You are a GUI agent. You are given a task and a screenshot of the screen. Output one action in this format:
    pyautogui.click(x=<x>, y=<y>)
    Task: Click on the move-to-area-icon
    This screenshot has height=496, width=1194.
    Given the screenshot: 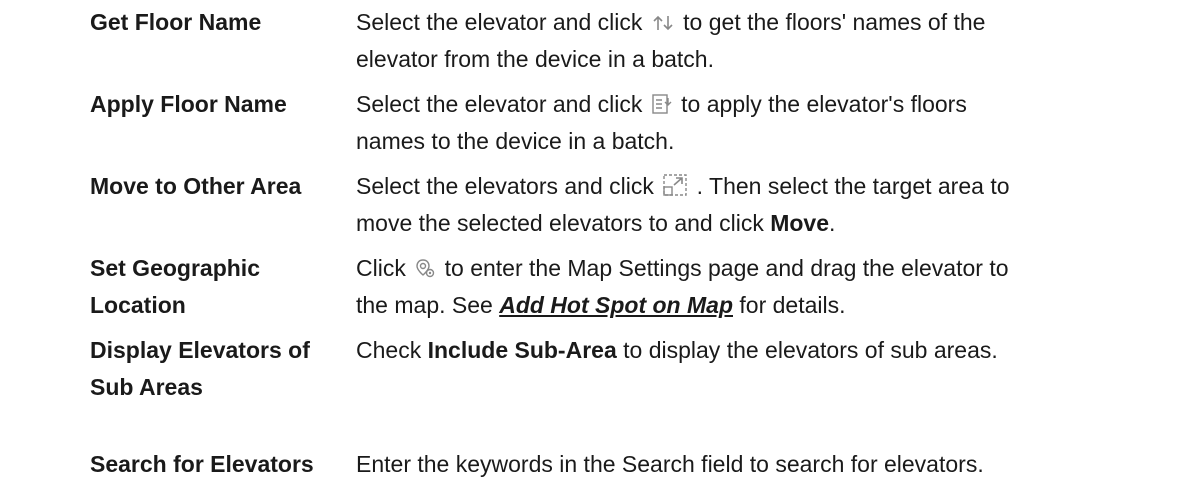 What is the action you would take?
    pyautogui.click(x=675, y=185)
    